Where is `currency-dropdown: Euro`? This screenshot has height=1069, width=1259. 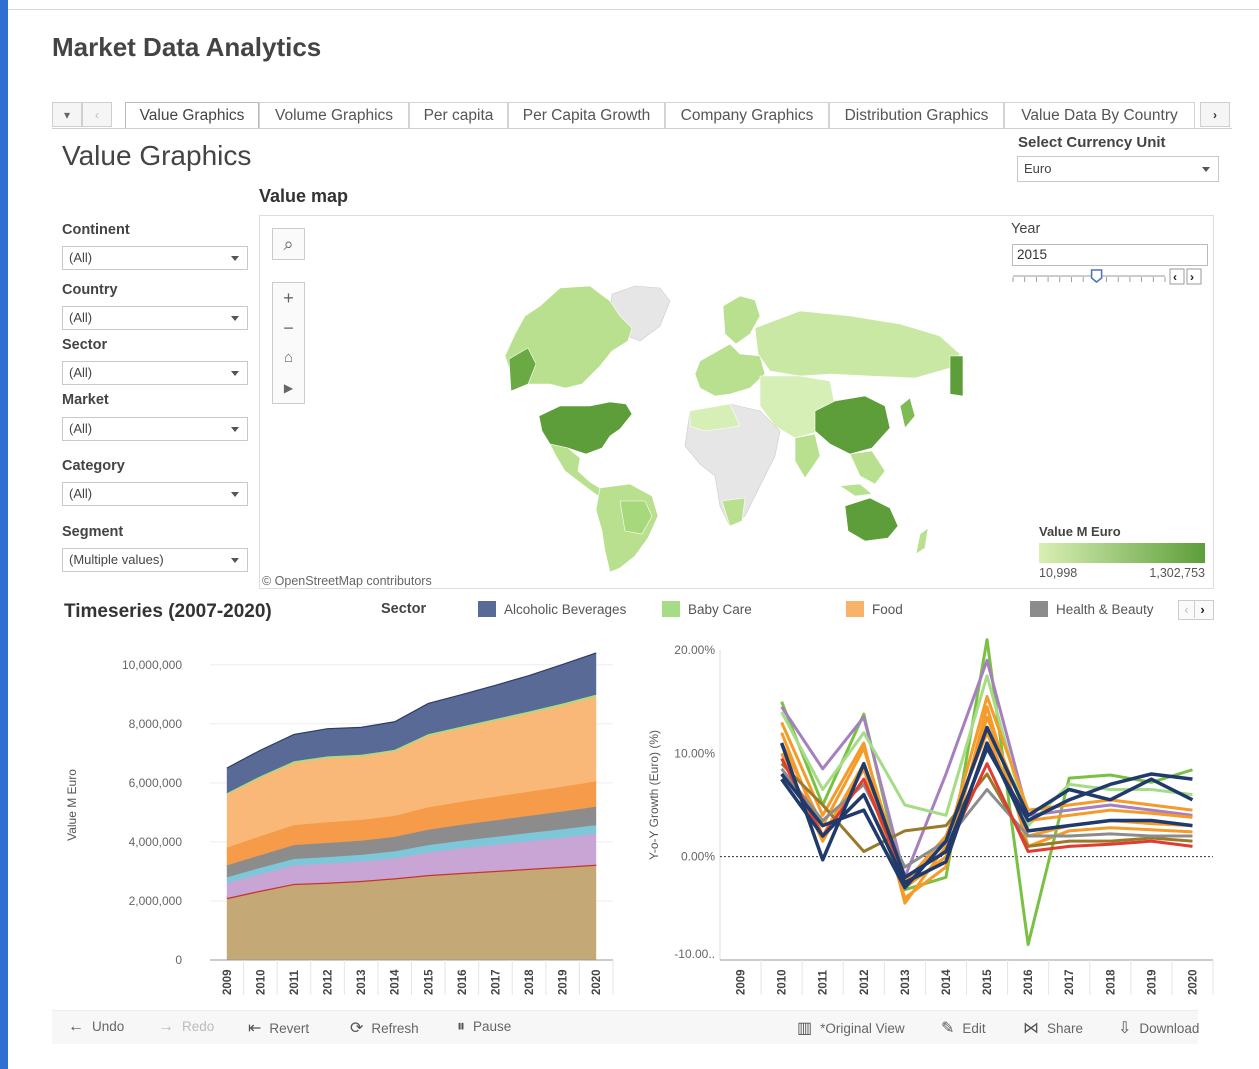 currency-dropdown: Euro is located at coordinates (1118, 169).